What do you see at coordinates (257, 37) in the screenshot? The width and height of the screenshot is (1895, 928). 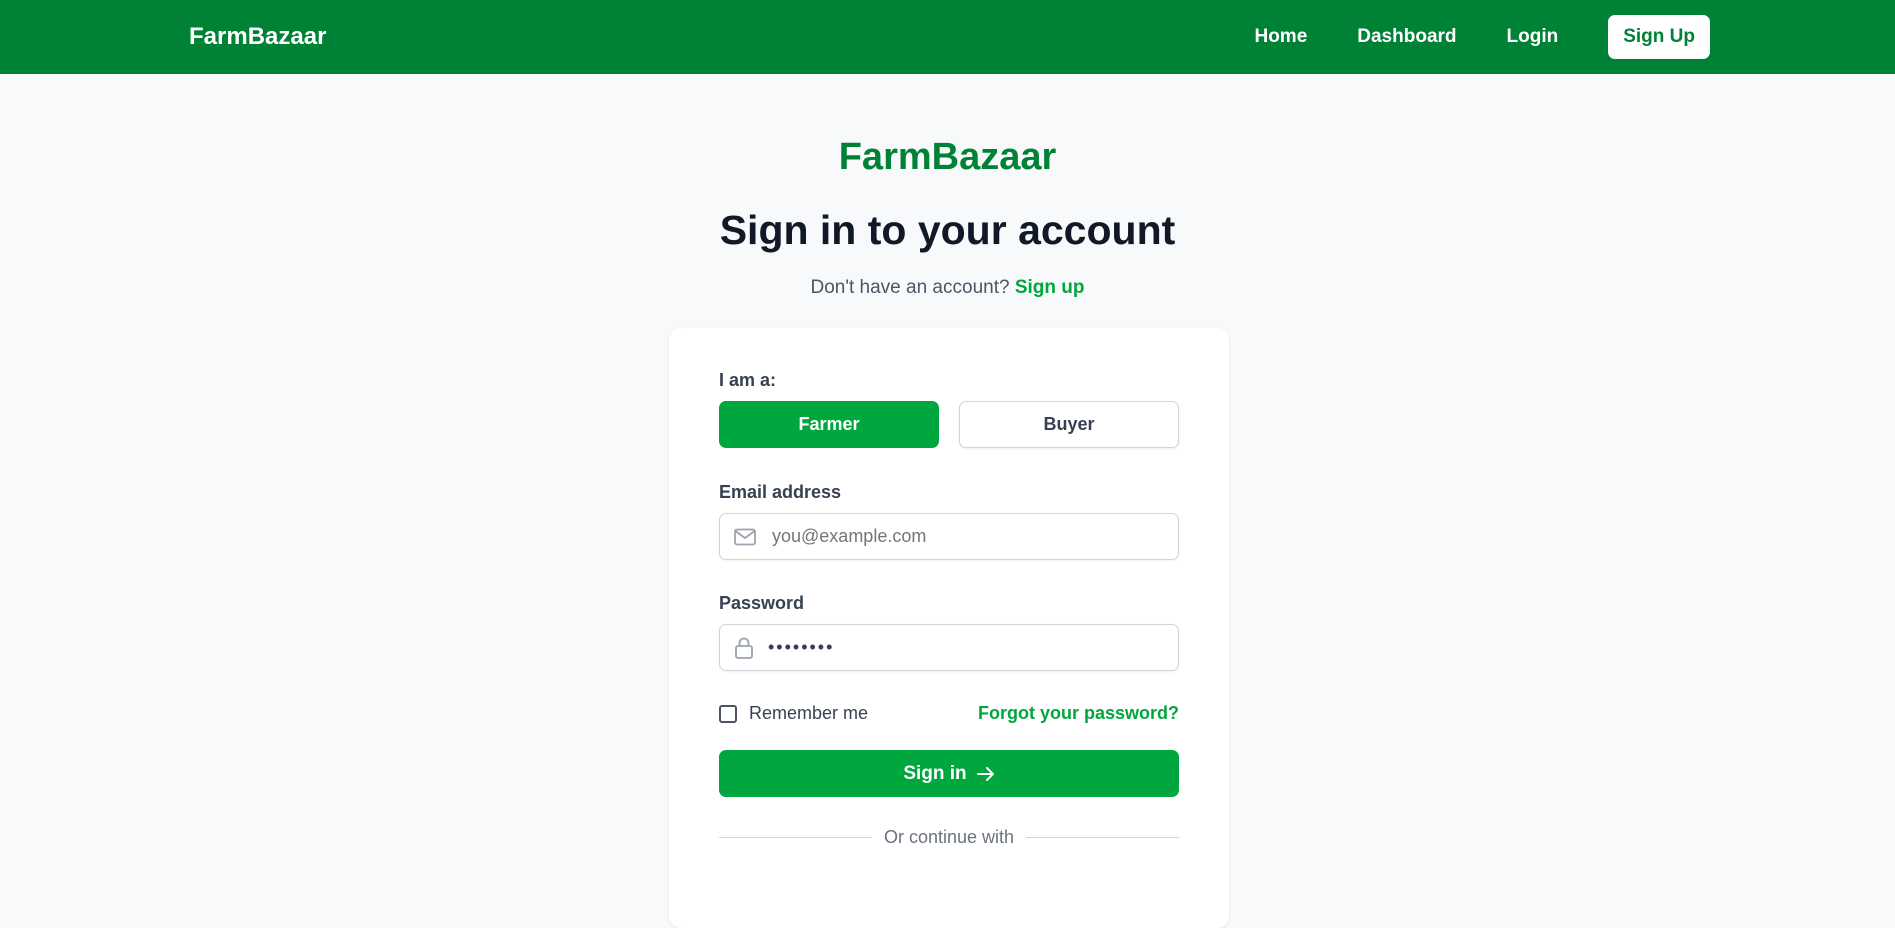 I see `brand-logo: FarmBazaar` at bounding box center [257, 37].